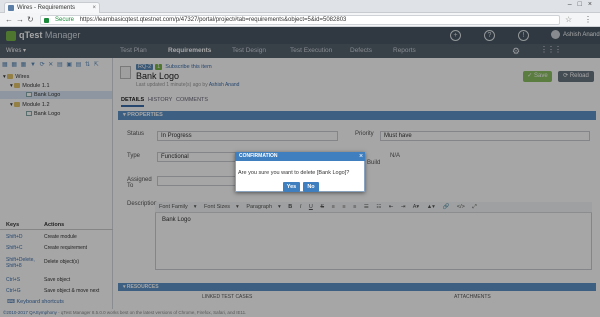  What do you see at coordinates (20, 19) in the screenshot?
I see `forward-icon: →` at bounding box center [20, 19].